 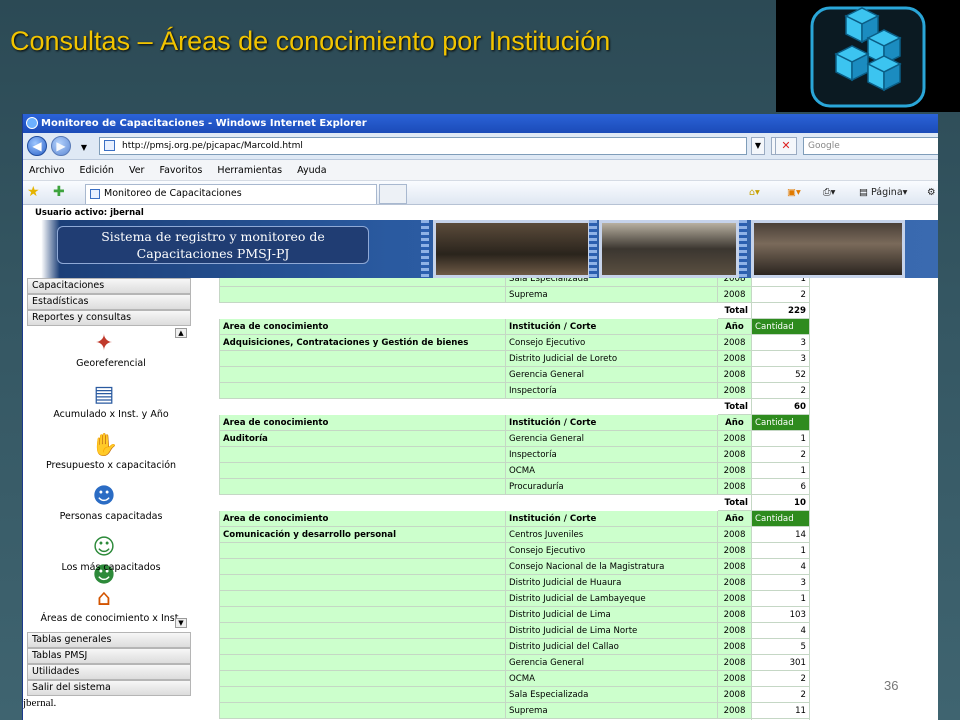 What do you see at coordinates (786, 146) in the screenshot?
I see `stop-icon: ✕` at bounding box center [786, 146].